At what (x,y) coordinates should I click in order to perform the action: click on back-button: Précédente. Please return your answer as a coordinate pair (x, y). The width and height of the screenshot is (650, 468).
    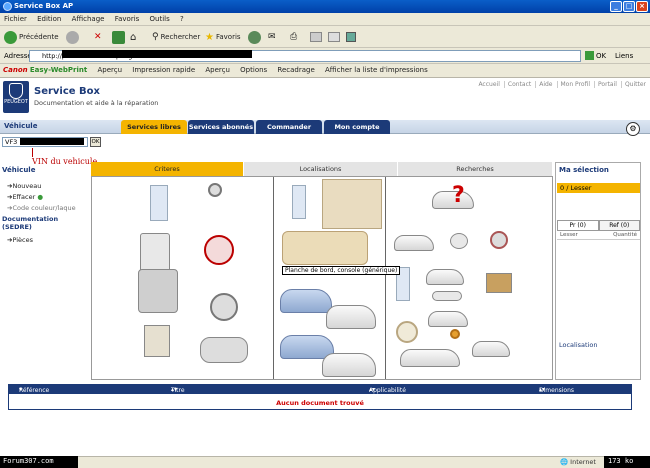
    Looking at the image, I should click on (31, 37).